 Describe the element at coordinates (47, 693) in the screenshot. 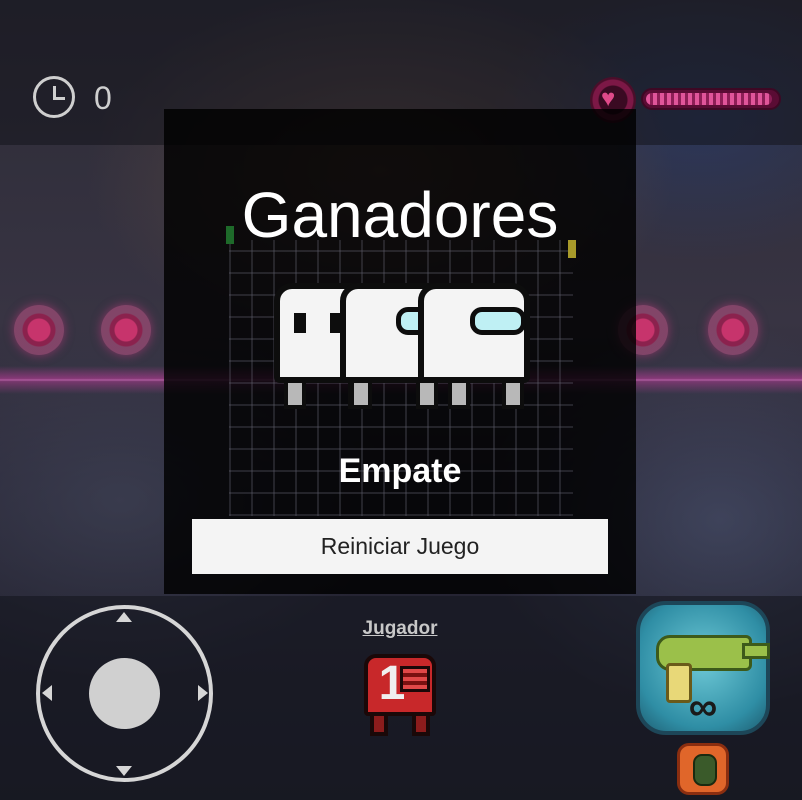

I see `joystick-left-arrow-icon` at that location.